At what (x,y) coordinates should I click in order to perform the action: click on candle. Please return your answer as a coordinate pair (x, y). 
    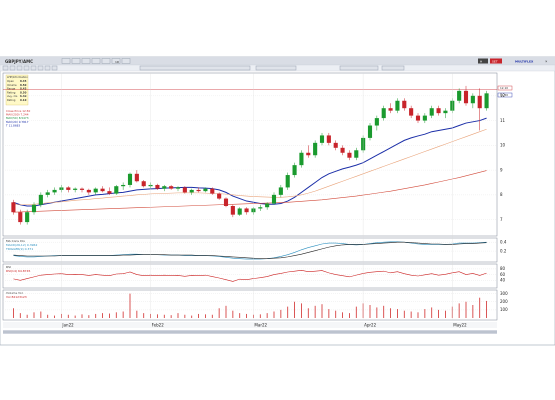
    Looking at the image, I should click on (226, 202).